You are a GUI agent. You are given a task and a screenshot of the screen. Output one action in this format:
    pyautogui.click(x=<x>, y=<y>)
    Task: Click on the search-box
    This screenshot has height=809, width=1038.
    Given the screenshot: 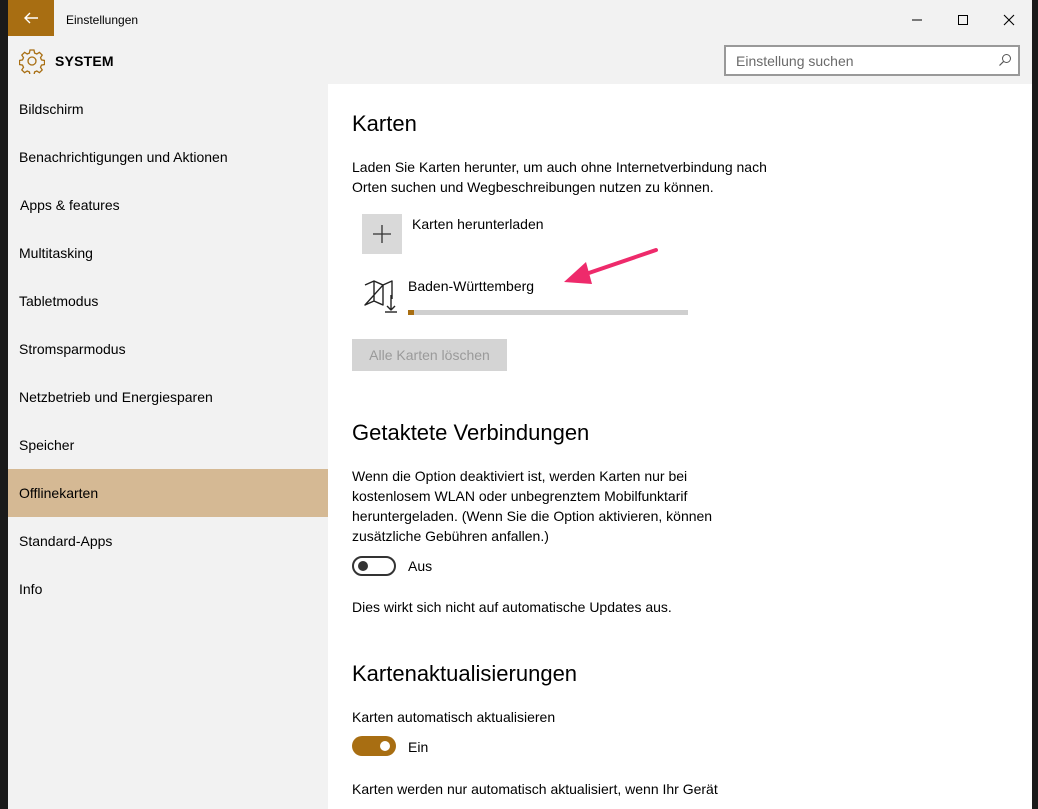 What is the action you would take?
    pyautogui.click(x=872, y=60)
    